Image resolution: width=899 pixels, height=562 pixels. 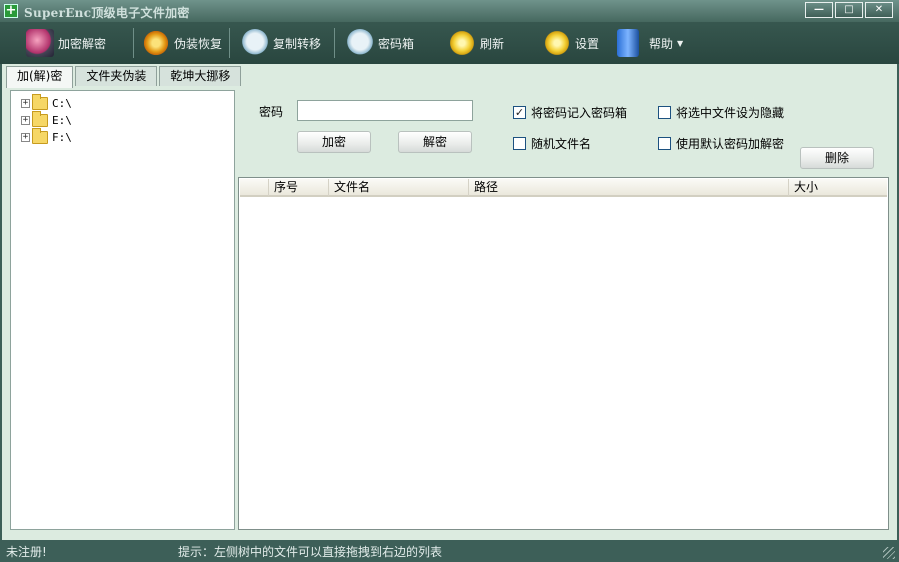 I want to click on encrypt-button: 加密, so click(x=334, y=142).